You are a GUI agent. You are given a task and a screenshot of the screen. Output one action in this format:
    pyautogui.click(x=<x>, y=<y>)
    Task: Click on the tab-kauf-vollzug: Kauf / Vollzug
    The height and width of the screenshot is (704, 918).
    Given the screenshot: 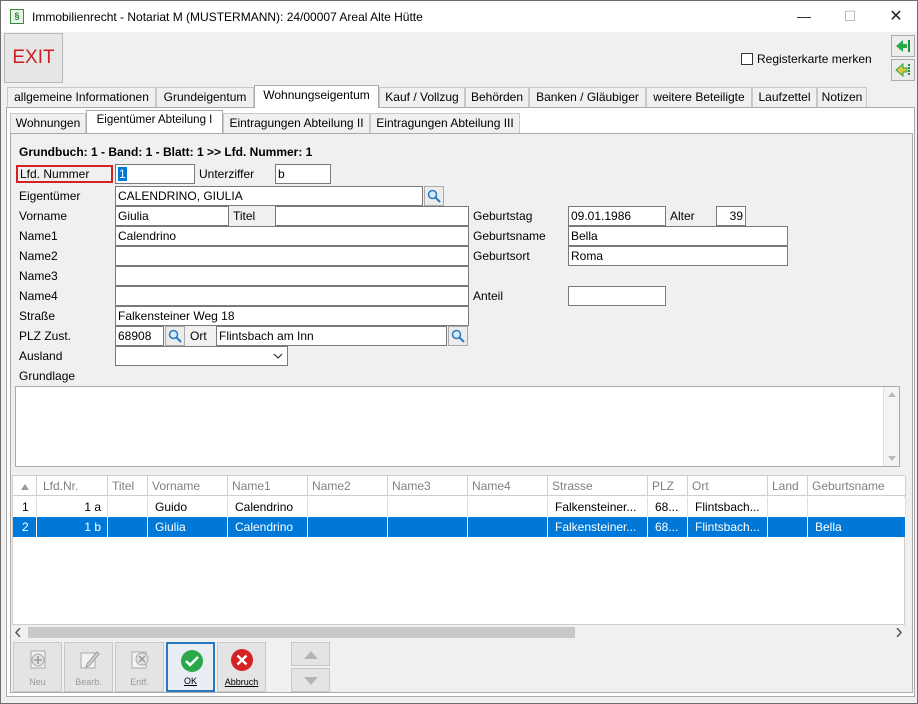 What is the action you would take?
    pyautogui.click(x=422, y=97)
    